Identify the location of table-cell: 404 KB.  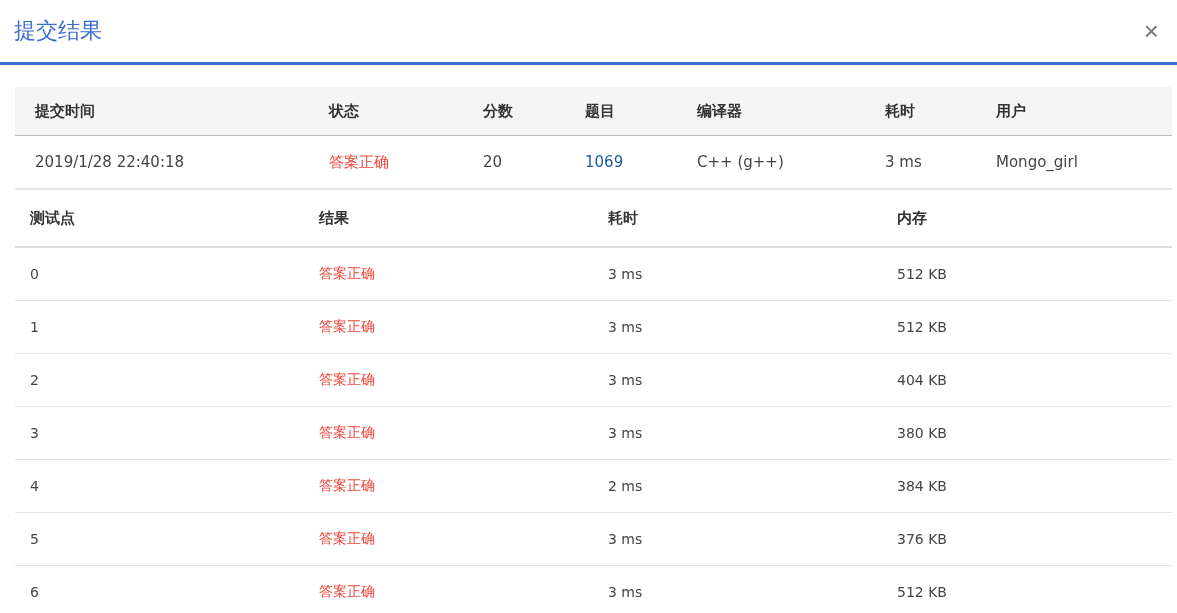
(1027, 380).